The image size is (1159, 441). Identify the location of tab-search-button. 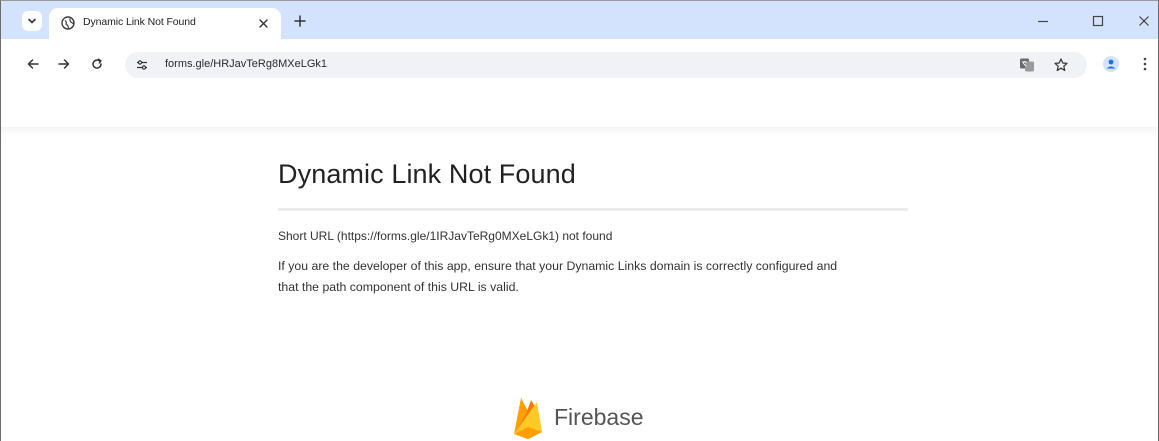
(32, 21).